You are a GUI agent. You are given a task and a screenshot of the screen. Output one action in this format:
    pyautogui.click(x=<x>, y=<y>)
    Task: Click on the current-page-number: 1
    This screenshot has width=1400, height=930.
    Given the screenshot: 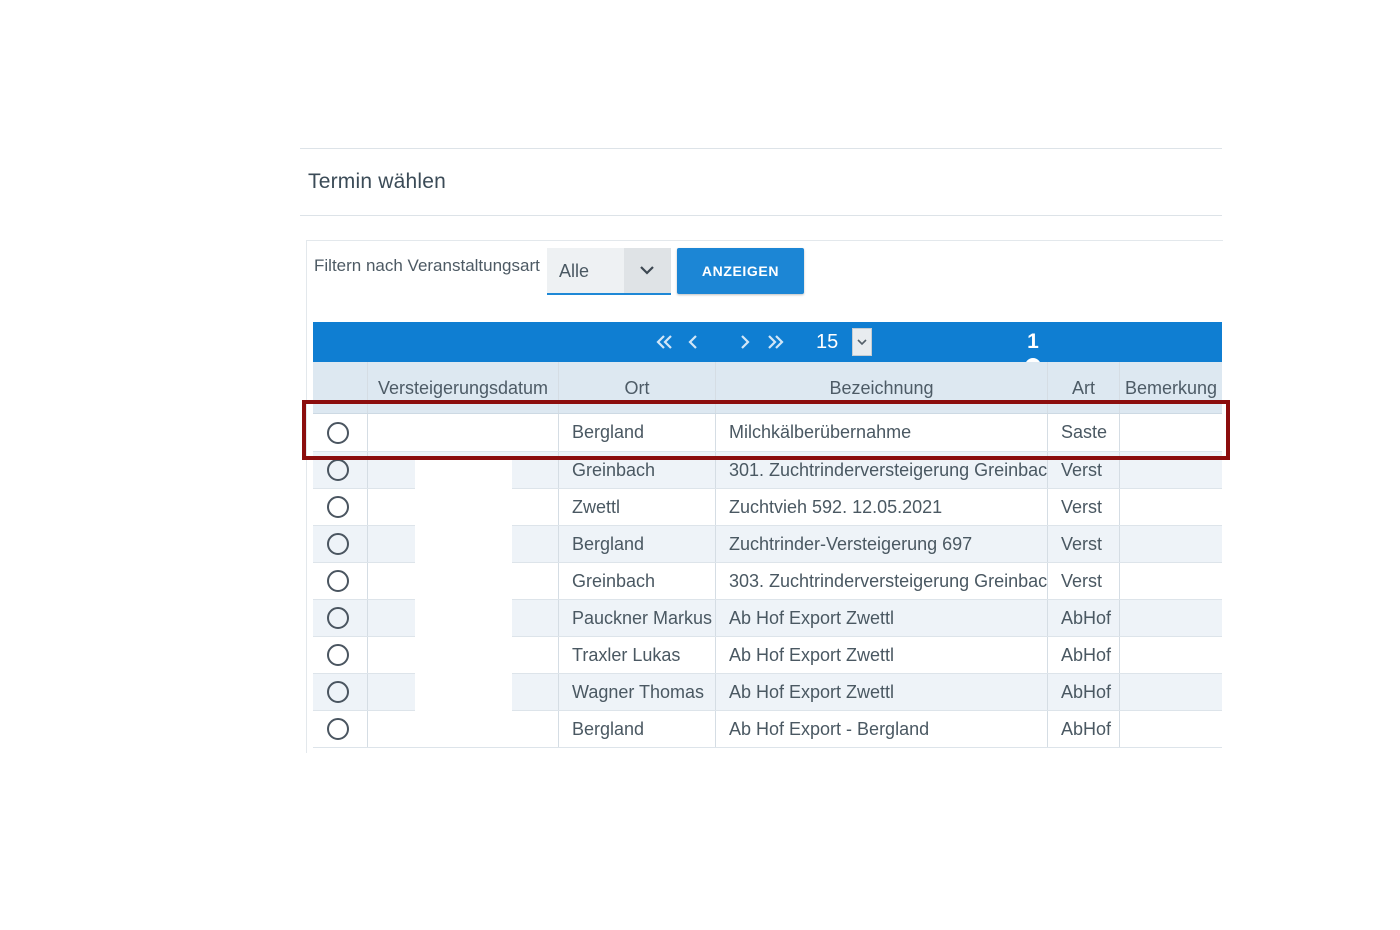 What is the action you would take?
    pyautogui.click(x=1033, y=342)
    